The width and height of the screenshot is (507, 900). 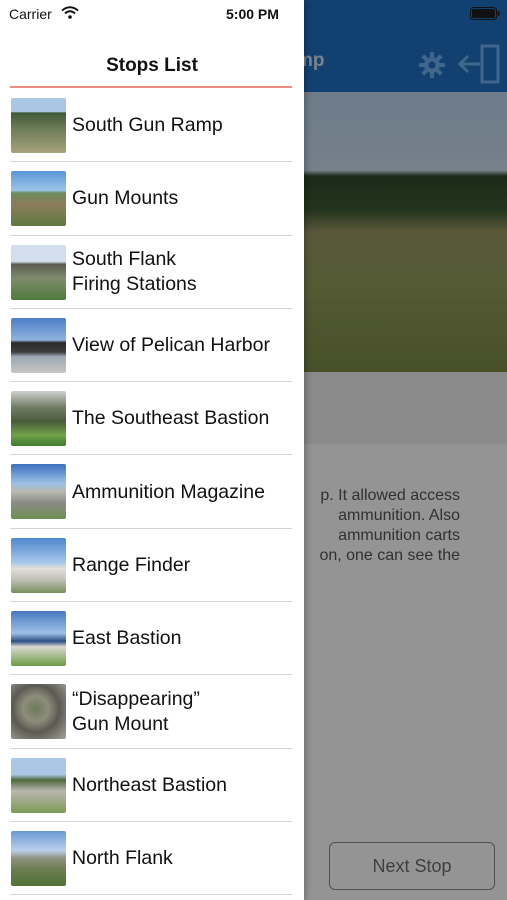 I want to click on stop-label: Gun Mounts, so click(x=125, y=198).